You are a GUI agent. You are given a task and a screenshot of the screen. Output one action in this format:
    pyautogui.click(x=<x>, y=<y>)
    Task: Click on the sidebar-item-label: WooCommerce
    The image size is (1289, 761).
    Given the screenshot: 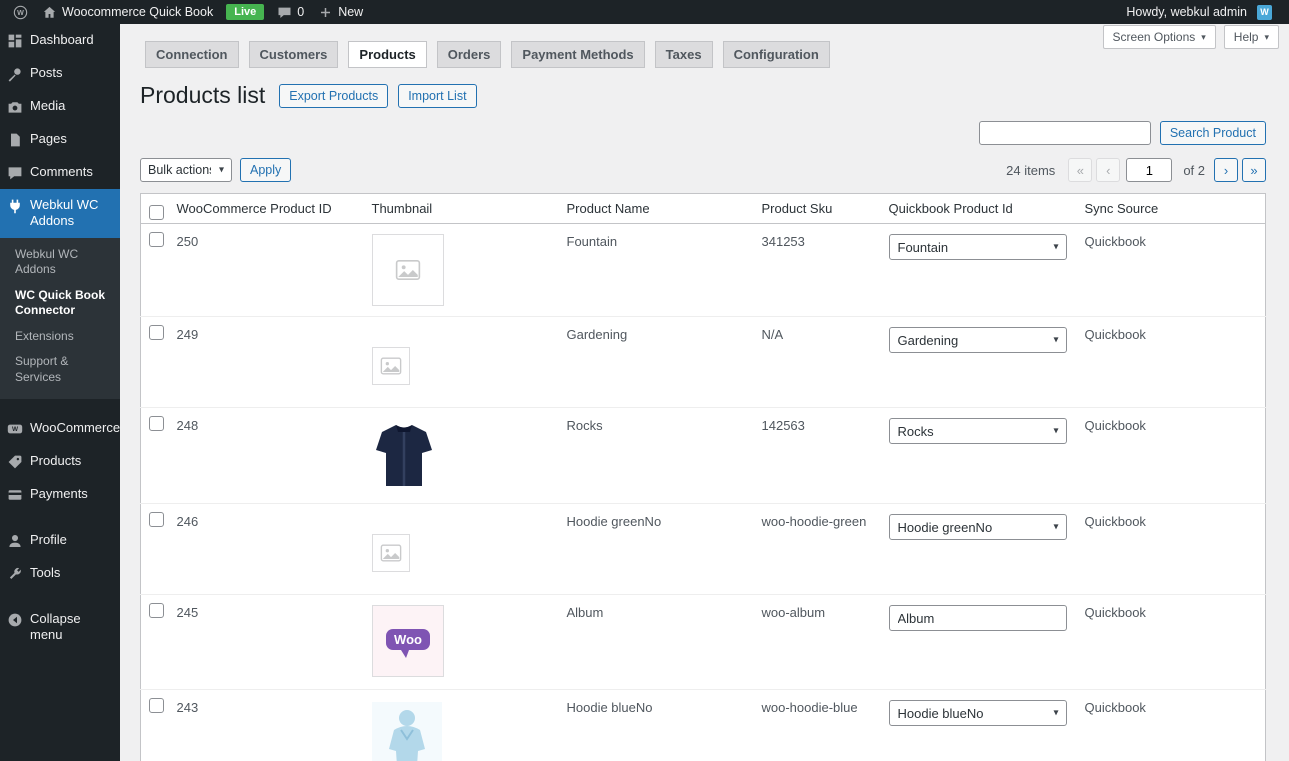 What is the action you would take?
    pyautogui.click(x=75, y=427)
    